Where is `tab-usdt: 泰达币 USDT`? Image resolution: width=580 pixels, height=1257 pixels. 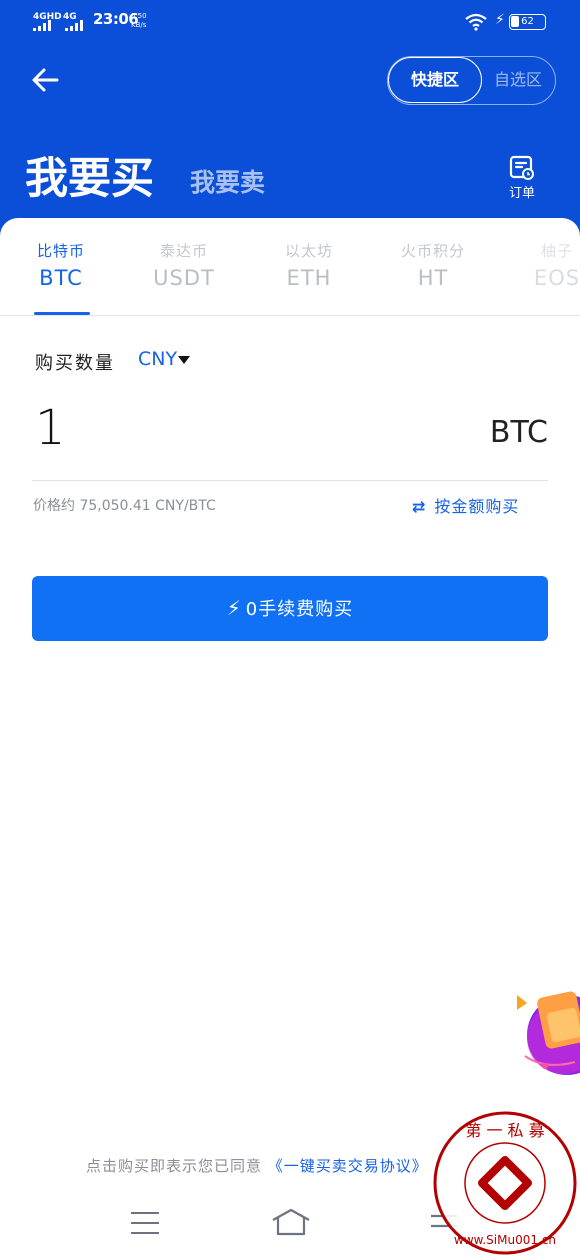
tab-usdt: 泰达币 USDT is located at coordinates (184, 266).